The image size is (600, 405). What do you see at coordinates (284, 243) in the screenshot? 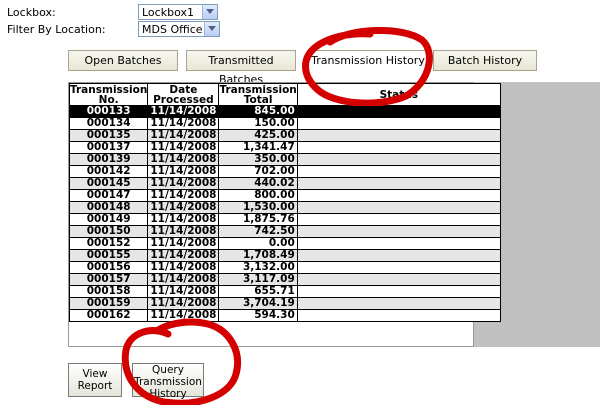
I see `table-row: 000152 11/14/2008 0.00` at bounding box center [284, 243].